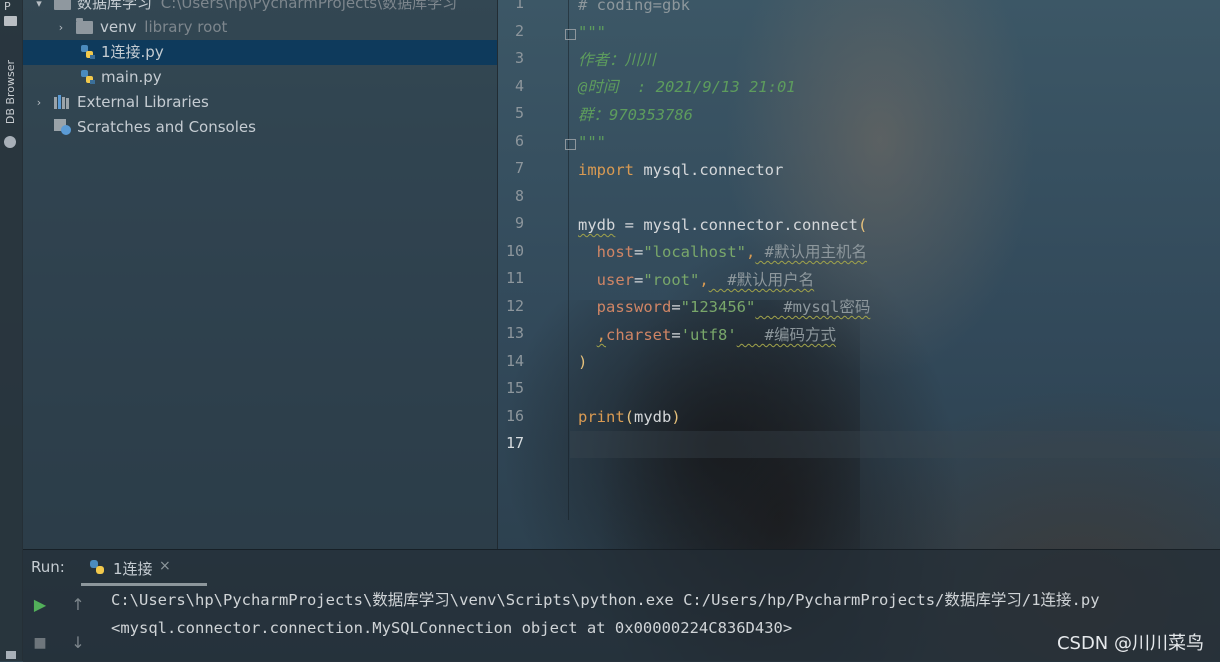 The image size is (1220, 662). What do you see at coordinates (617, 60) in the screenshot?
I see `docstring-token: 作者：川川` at bounding box center [617, 60].